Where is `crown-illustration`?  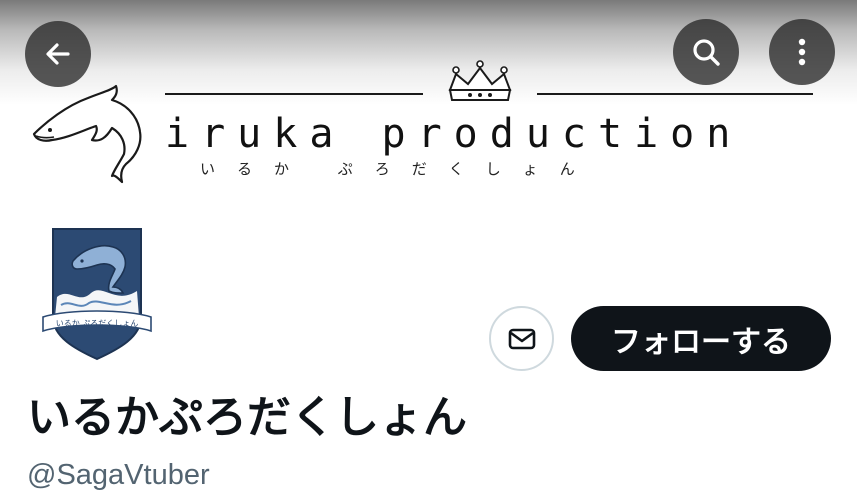
crown-illustration is located at coordinates (480, 80).